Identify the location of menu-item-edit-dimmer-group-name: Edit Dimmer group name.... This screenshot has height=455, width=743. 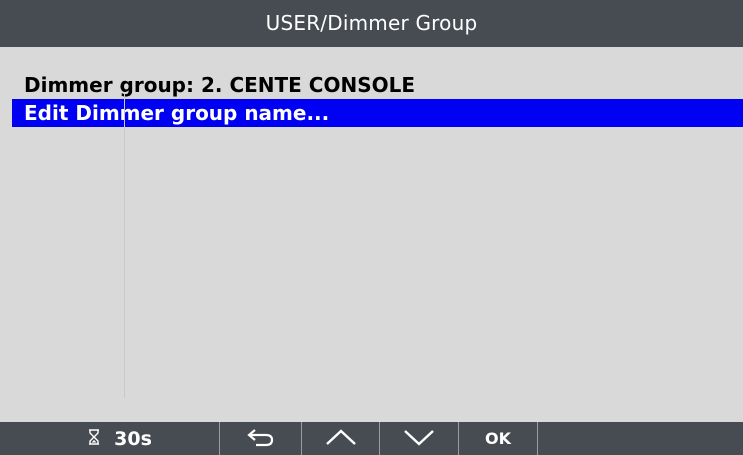
(377, 113).